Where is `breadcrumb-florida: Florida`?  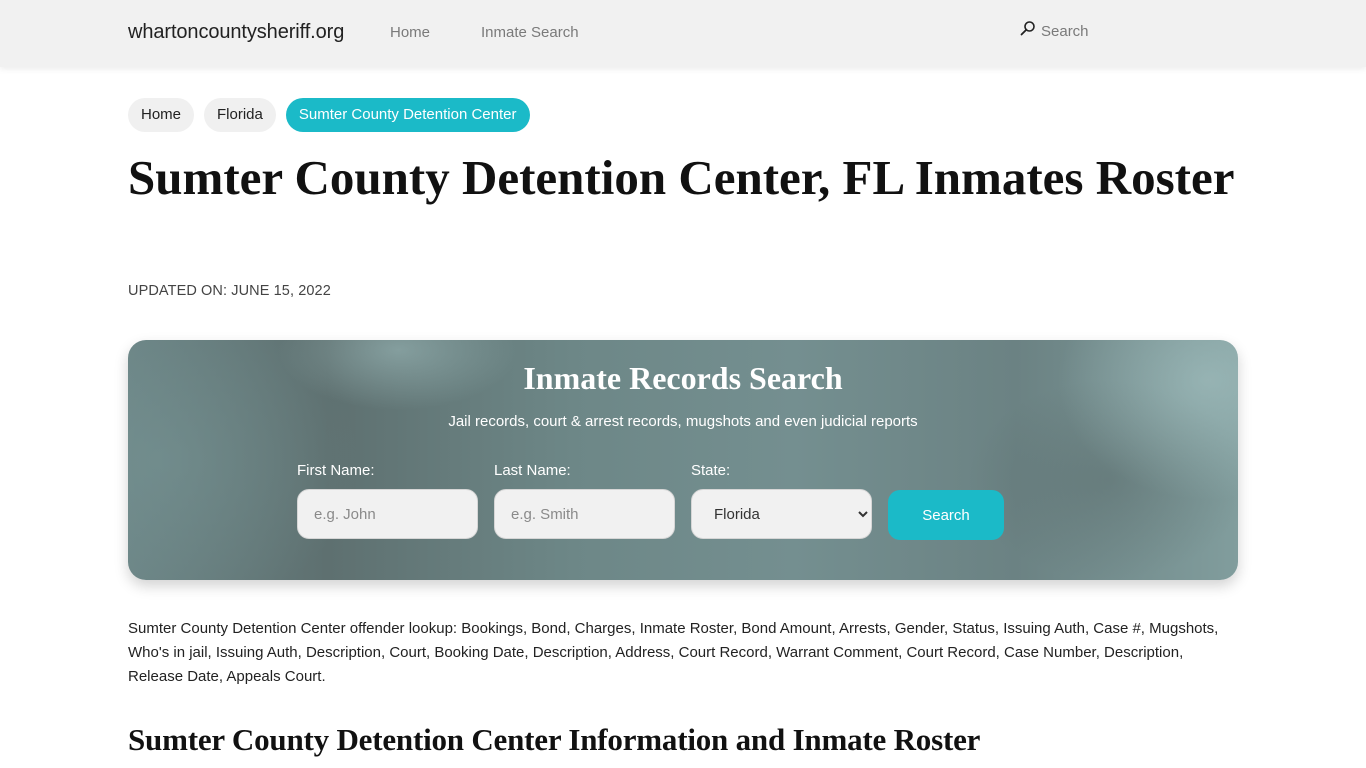 breadcrumb-florida: Florida is located at coordinates (240, 115).